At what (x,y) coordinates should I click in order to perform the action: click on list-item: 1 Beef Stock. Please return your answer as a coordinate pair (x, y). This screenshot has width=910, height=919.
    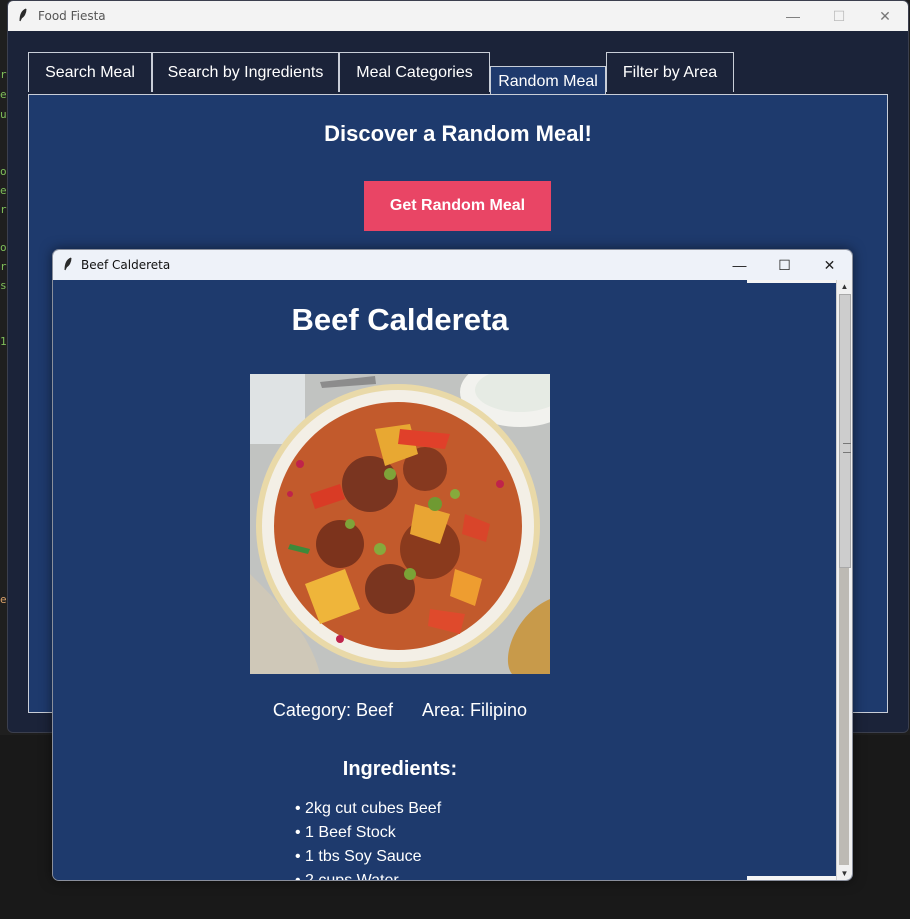
    Looking at the image, I should click on (368, 833).